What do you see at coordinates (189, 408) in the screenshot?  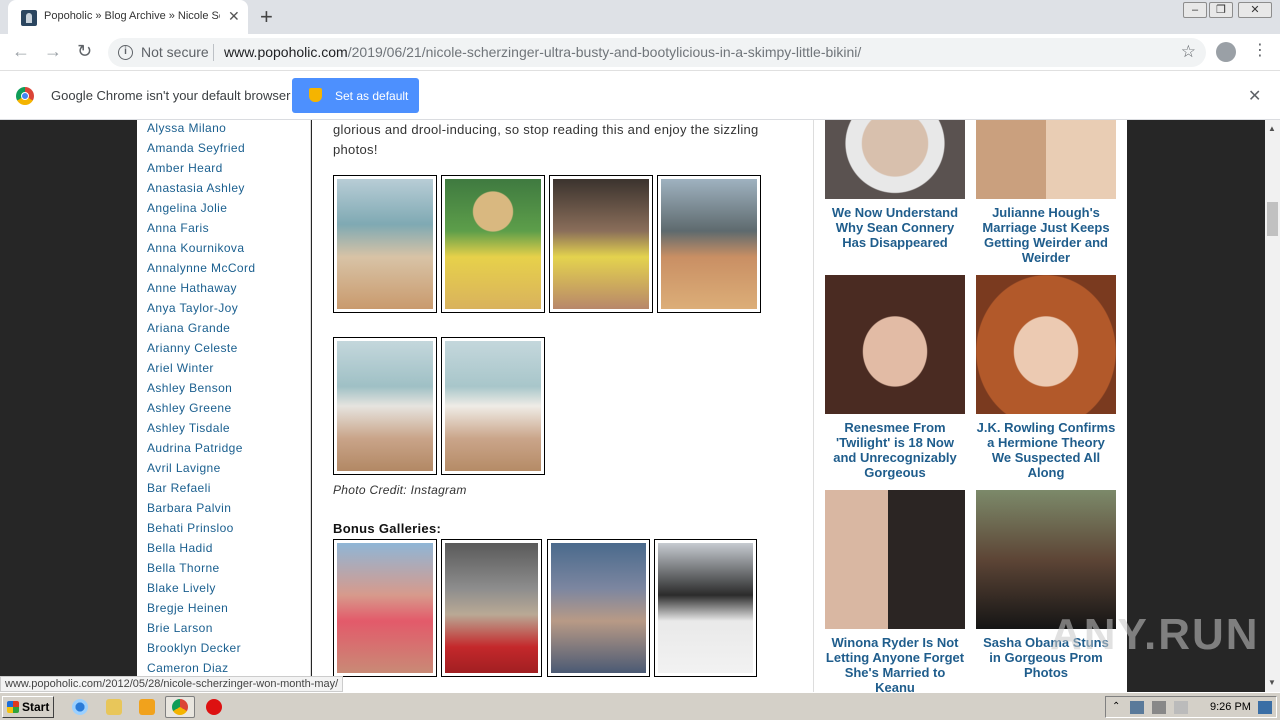 I see `sidebar-celebrity-link: Ashley Greene` at bounding box center [189, 408].